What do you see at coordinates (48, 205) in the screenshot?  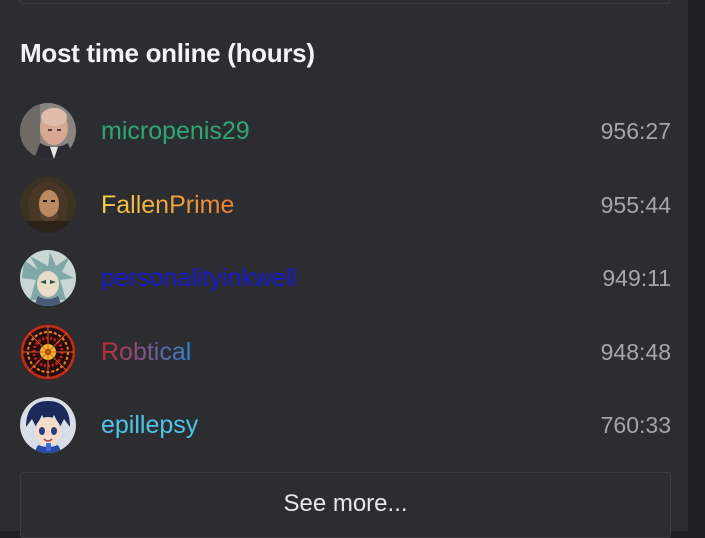 I see `long-hair-man-avatar-icon` at bounding box center [48, 205].